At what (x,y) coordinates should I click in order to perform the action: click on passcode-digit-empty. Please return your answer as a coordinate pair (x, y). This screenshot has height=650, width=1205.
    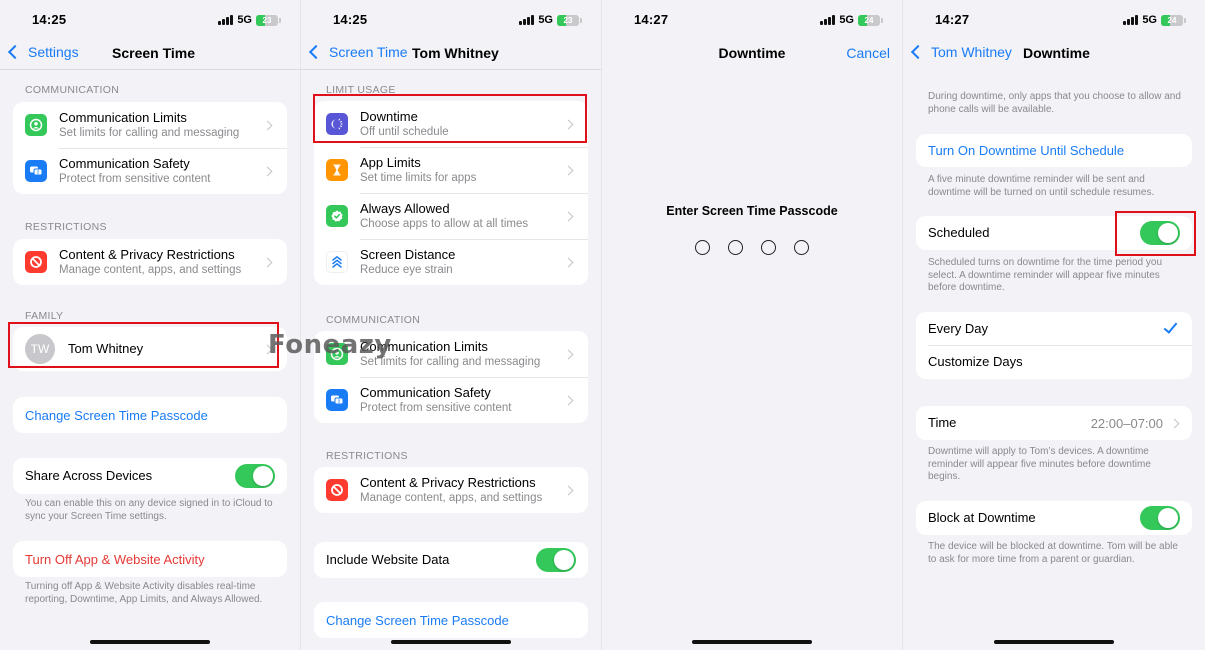
    Looking at the image, I should click on (768, 247).